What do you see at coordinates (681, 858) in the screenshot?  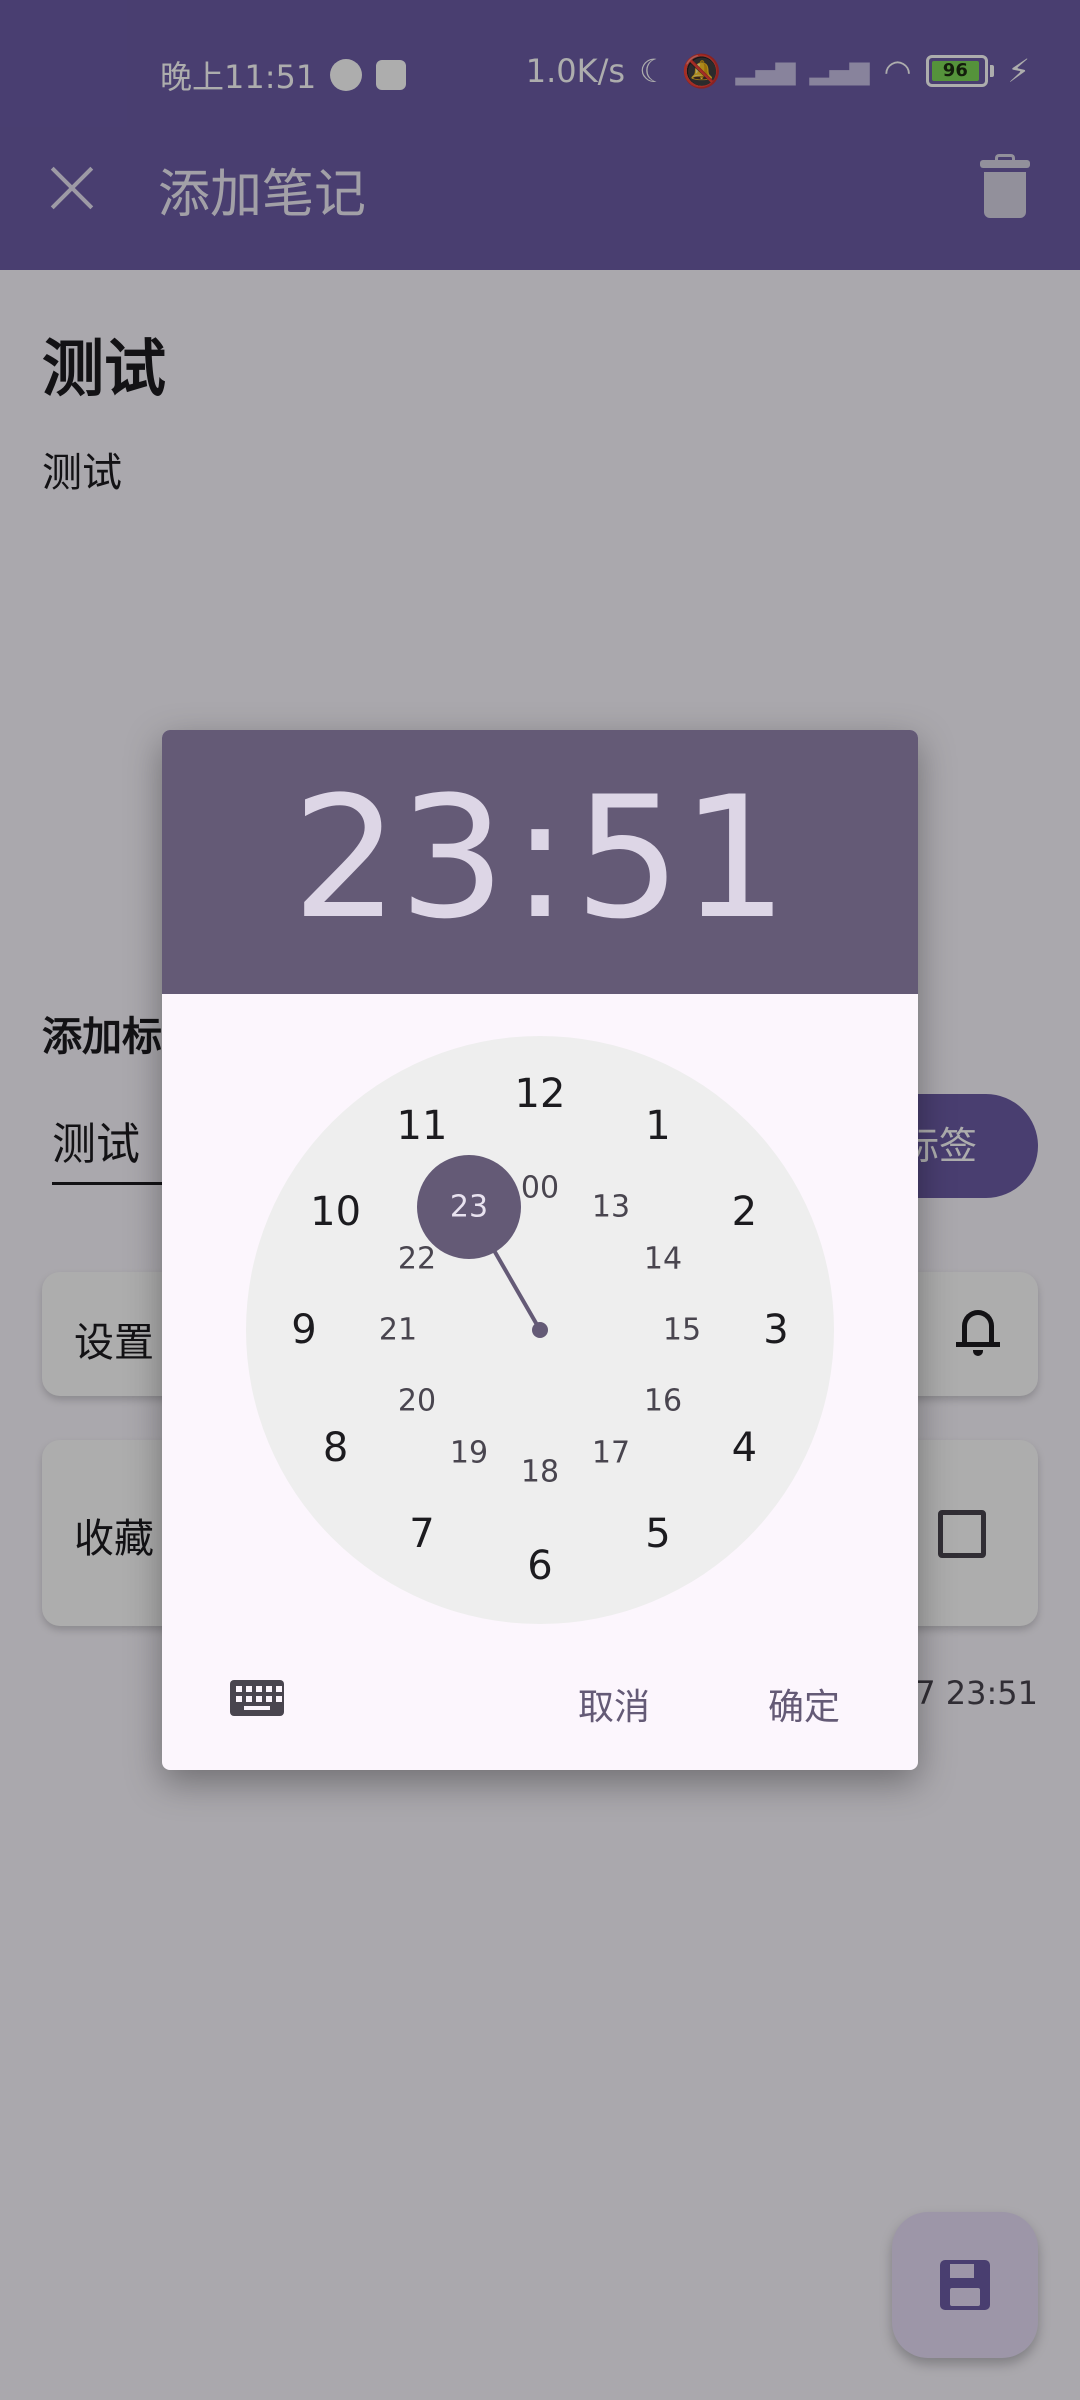 I see `minute-display: 51` at bounding box center [681, 858].